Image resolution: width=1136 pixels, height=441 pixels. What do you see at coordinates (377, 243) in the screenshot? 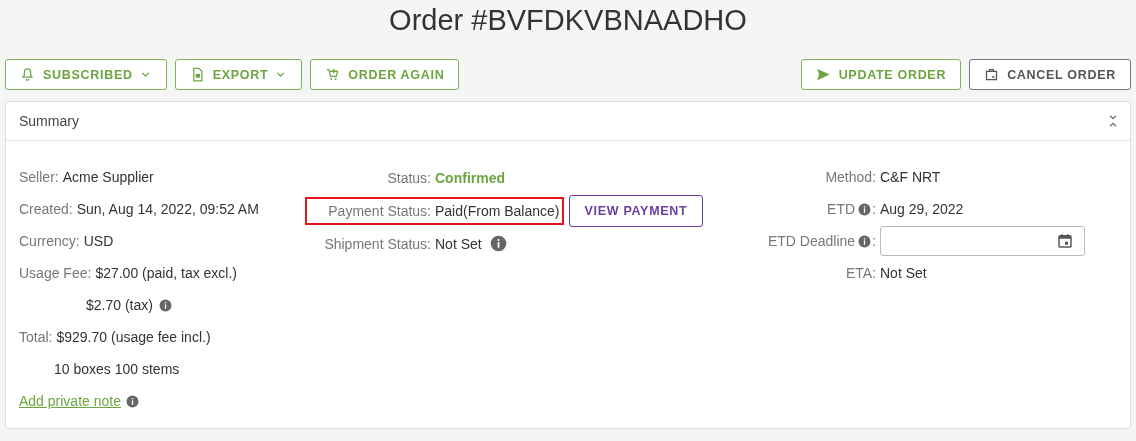
I see `field-label: Shipment Status:` at bounding box center [377, 243].